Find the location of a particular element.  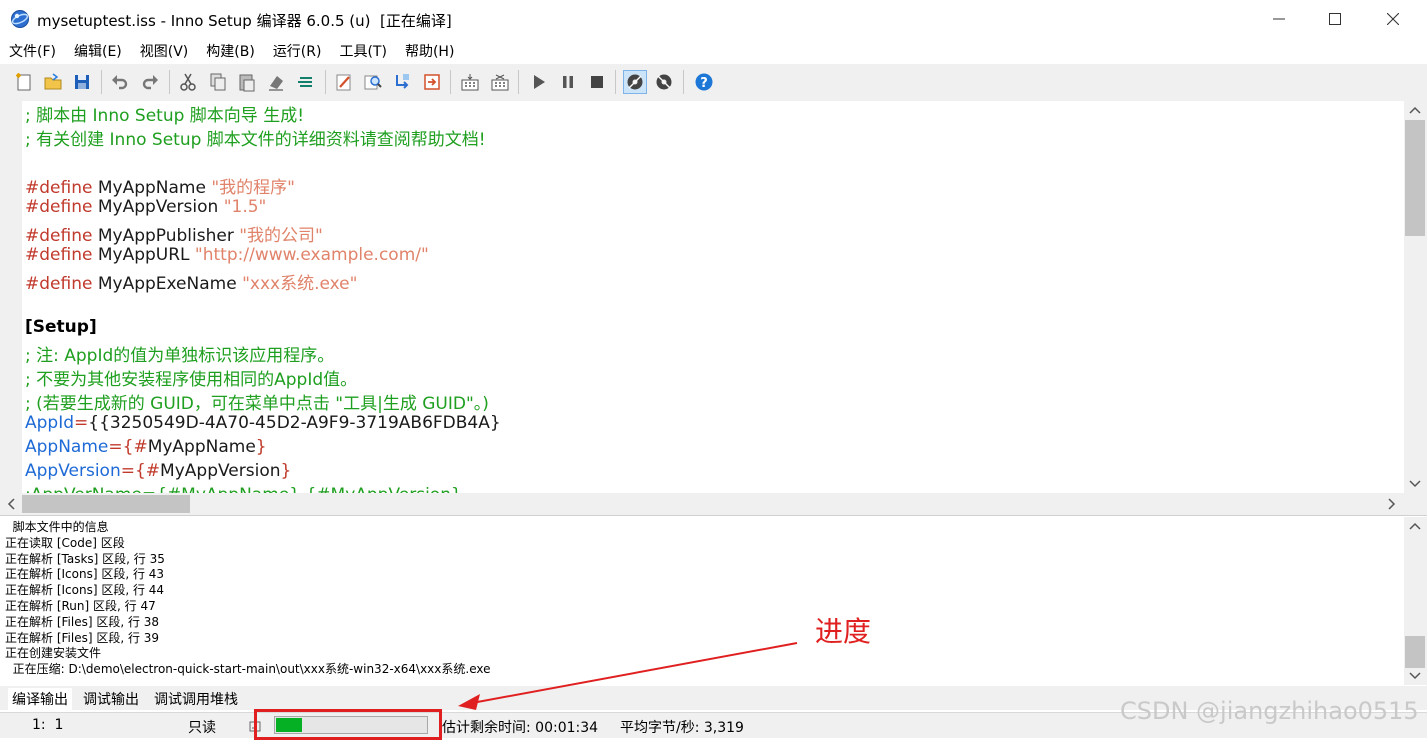

editor-horizontal-scroll-thumb is located at coordinates (106, 504).